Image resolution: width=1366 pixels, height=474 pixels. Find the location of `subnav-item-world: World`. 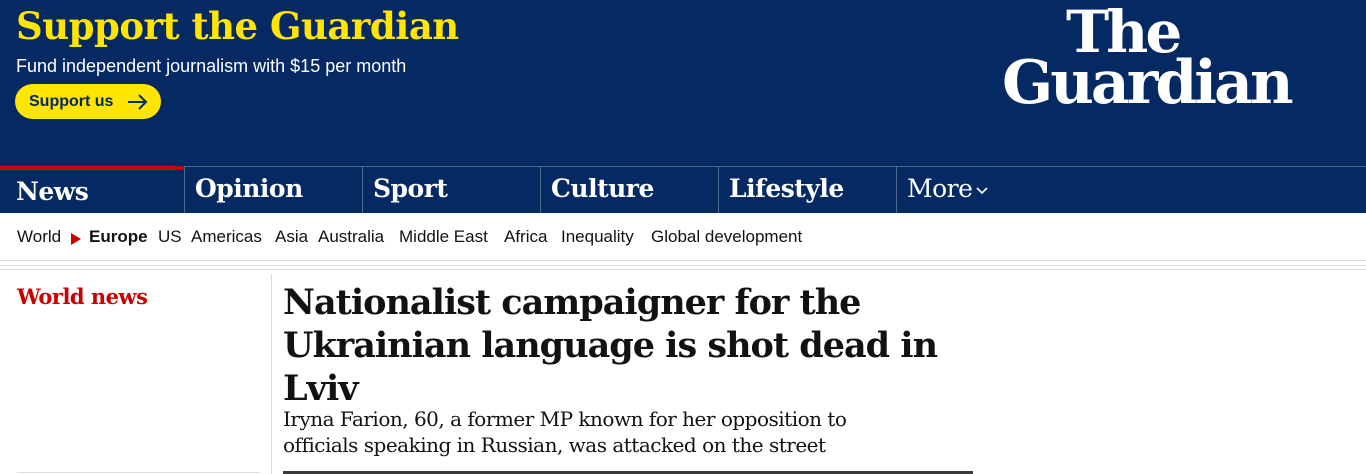

subnav-item-world: World is located at coordinates (39, 237).